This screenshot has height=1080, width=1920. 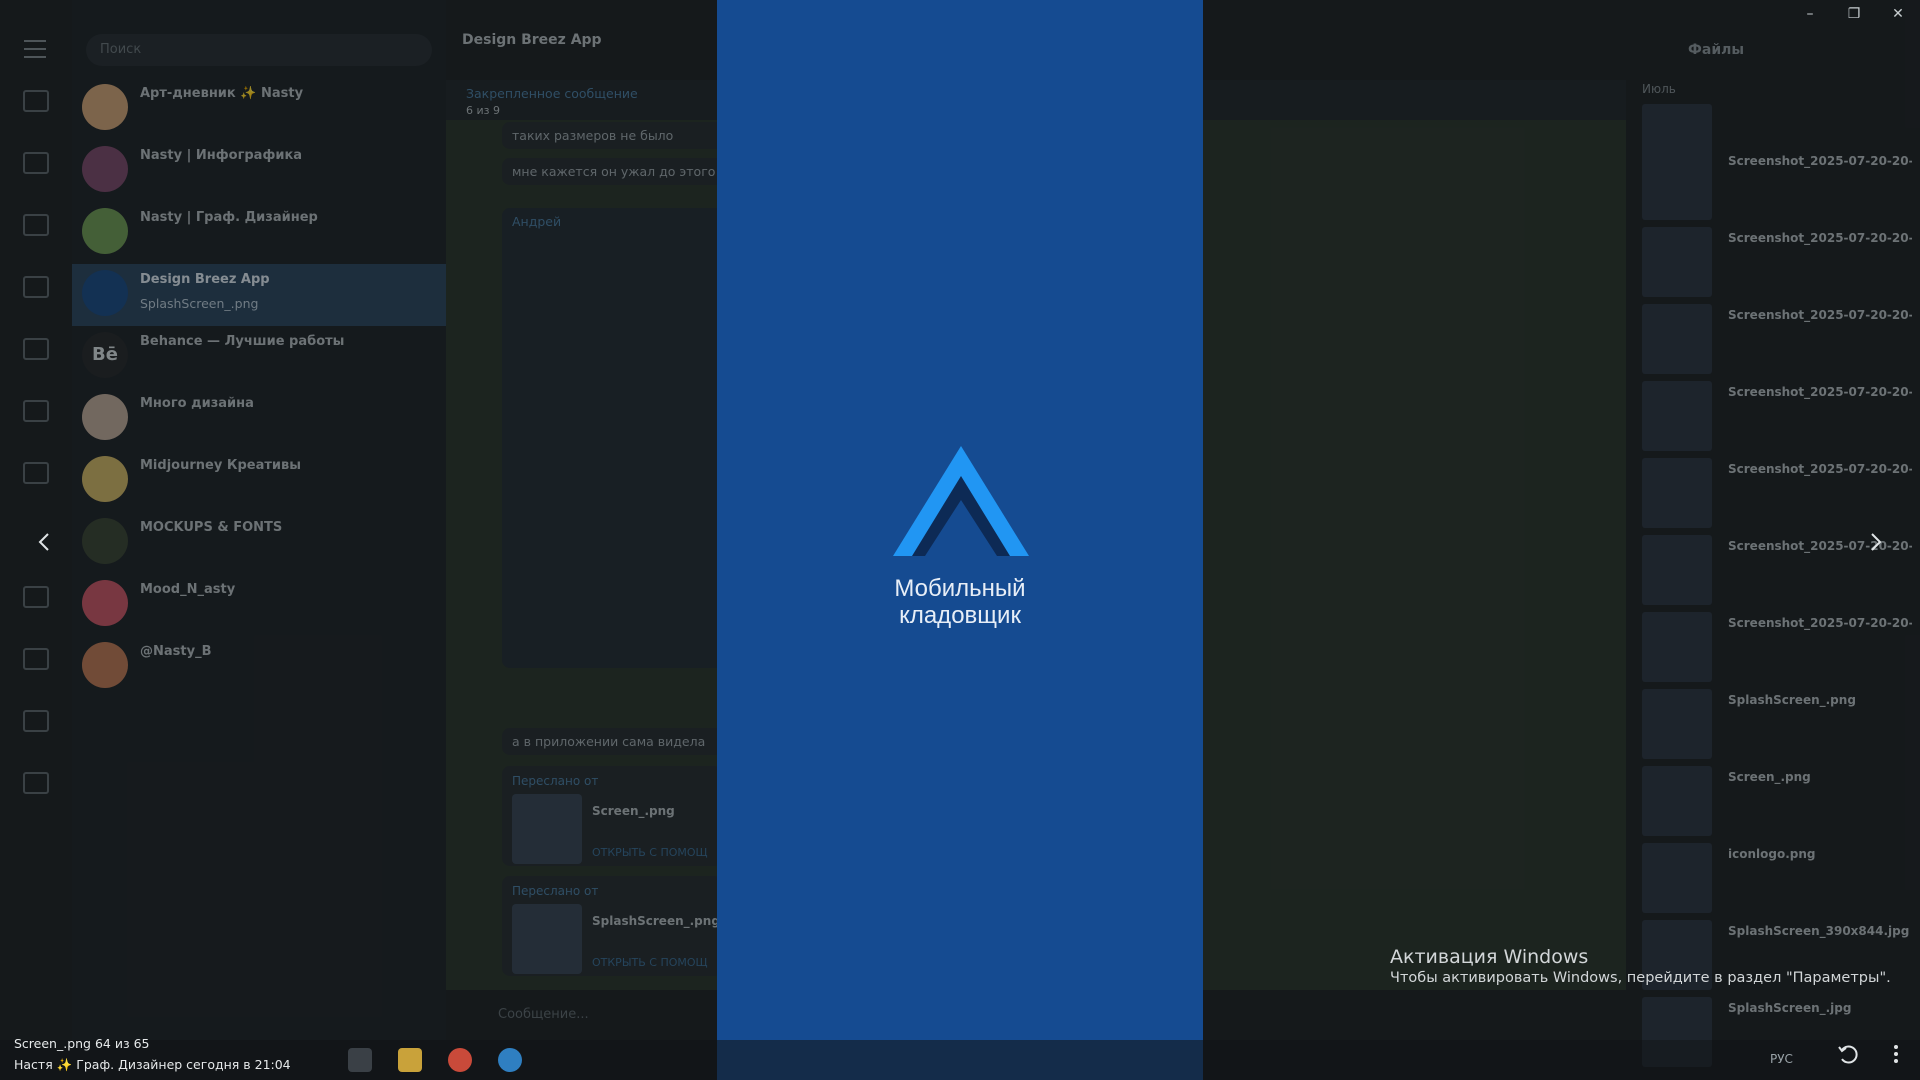 I want to click on close-button: ✕, so click(x=1898, y=16).